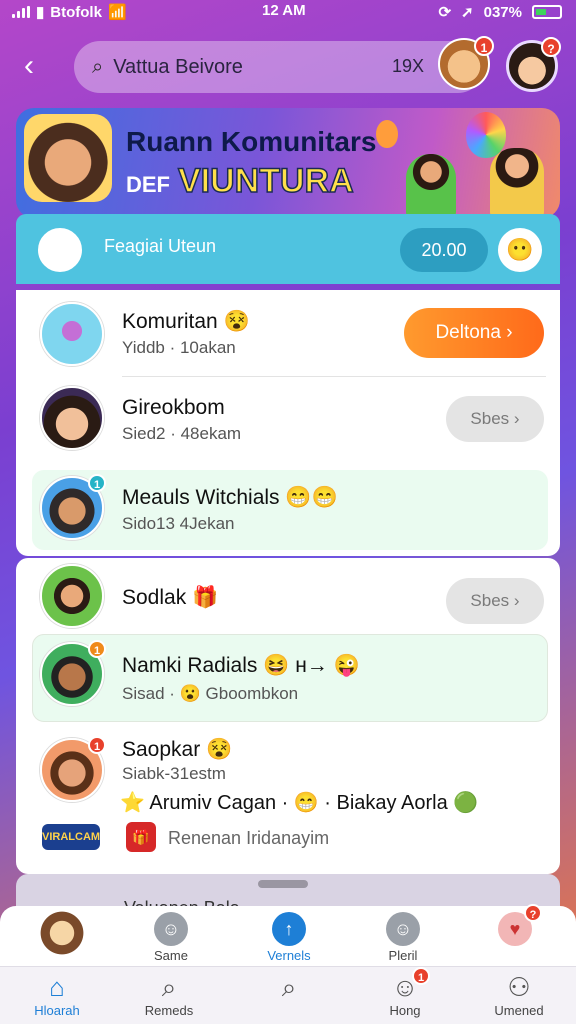 The image size is (576, 1024). Describe the element at coordinates (68, 158) in the screenshot. I see `banner-avatar` at that location.